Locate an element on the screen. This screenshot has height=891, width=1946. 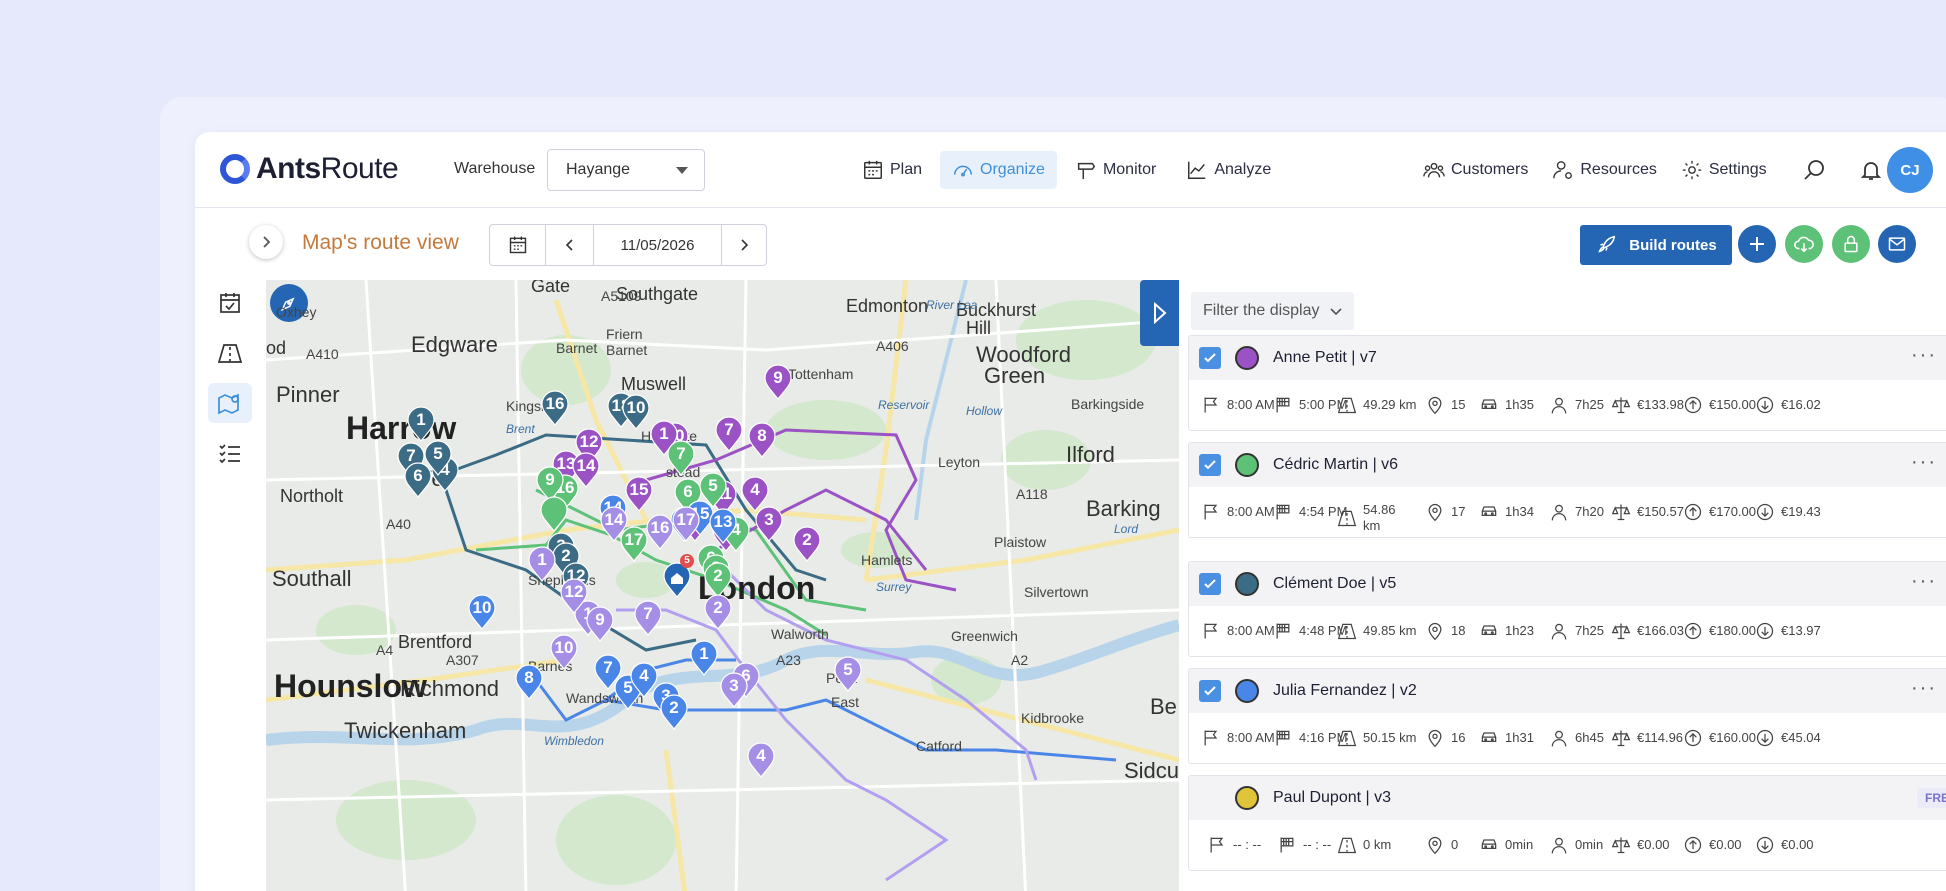
warehouse-select: Hayange is located at coordinates (626, 170).